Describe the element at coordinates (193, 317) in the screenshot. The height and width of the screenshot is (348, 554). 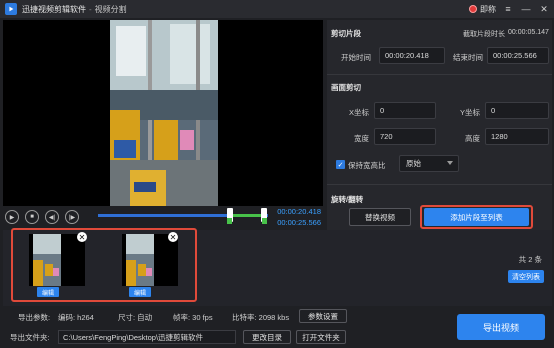
I see `fps-text: 帧率: 30 fps` at that location.